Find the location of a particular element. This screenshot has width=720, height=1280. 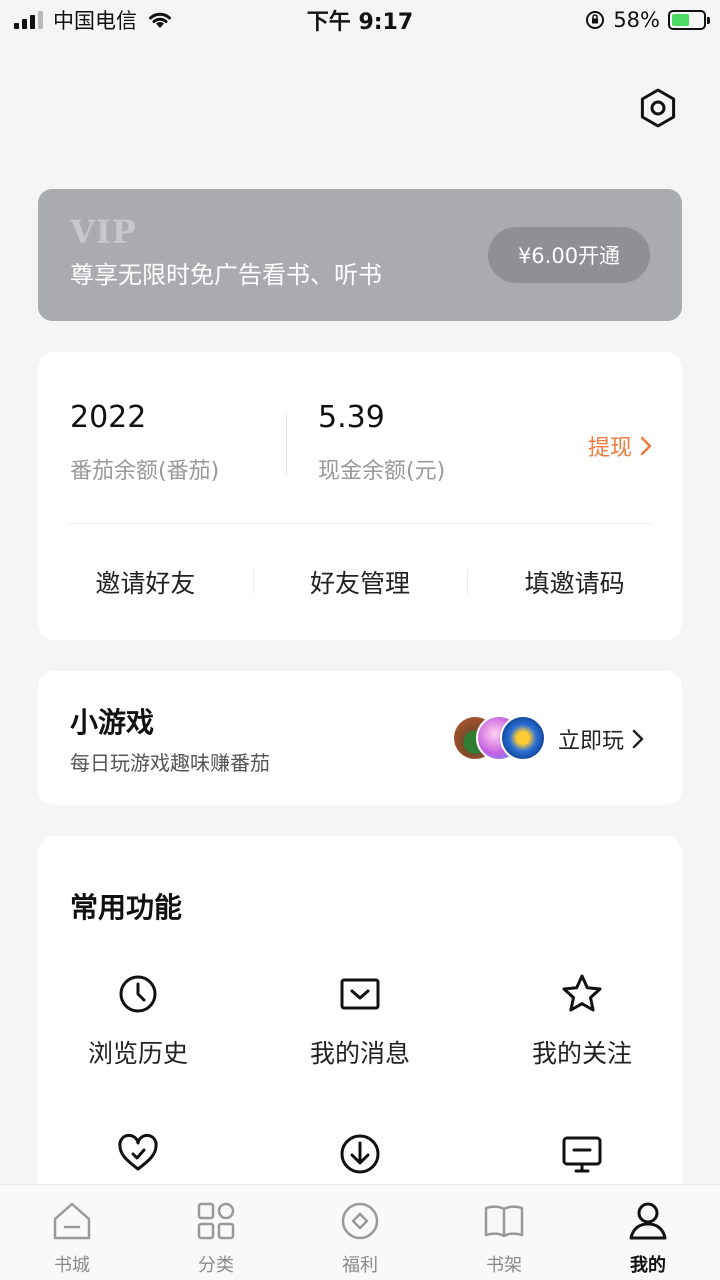

message-icon is located at coordinates (360, 994).